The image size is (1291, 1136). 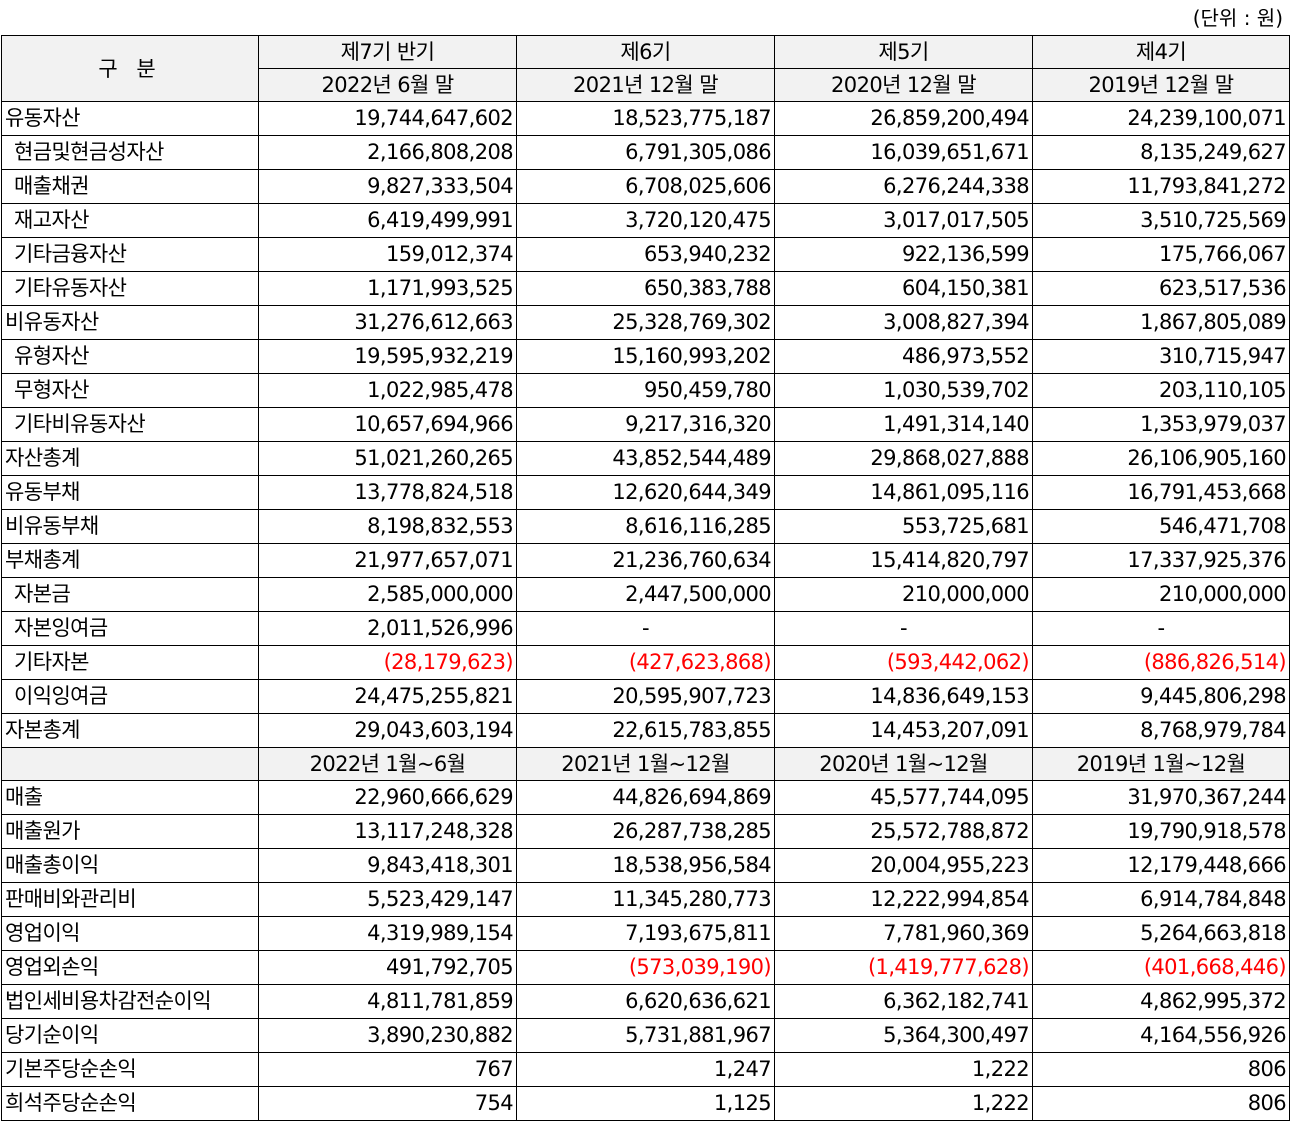 I want to click on value-cell: 22,960,666,629, so click(x=387, y=797).